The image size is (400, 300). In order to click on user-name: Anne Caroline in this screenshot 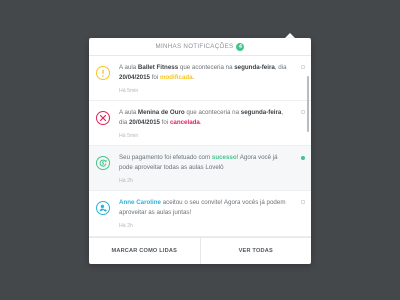, I will do `click(140, 202)`.